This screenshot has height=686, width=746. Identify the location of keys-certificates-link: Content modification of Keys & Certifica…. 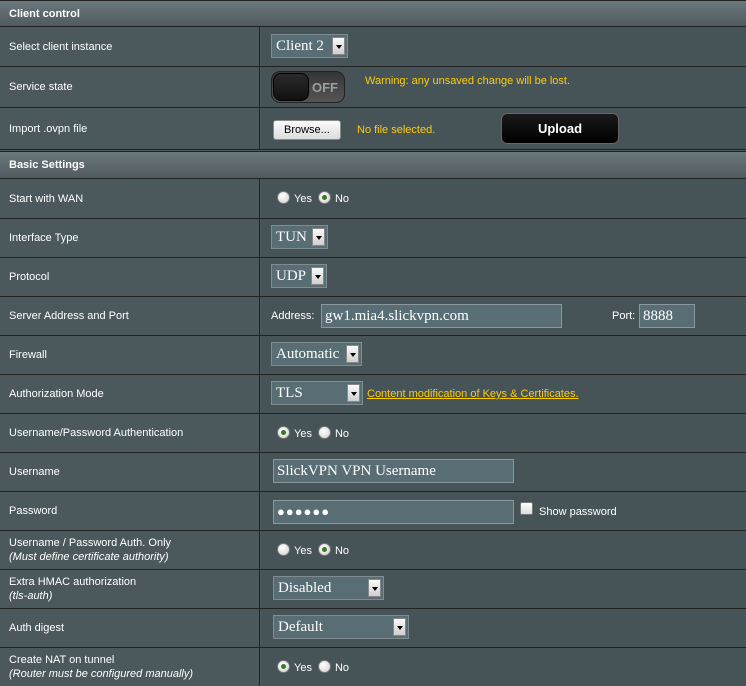
(473, 394).